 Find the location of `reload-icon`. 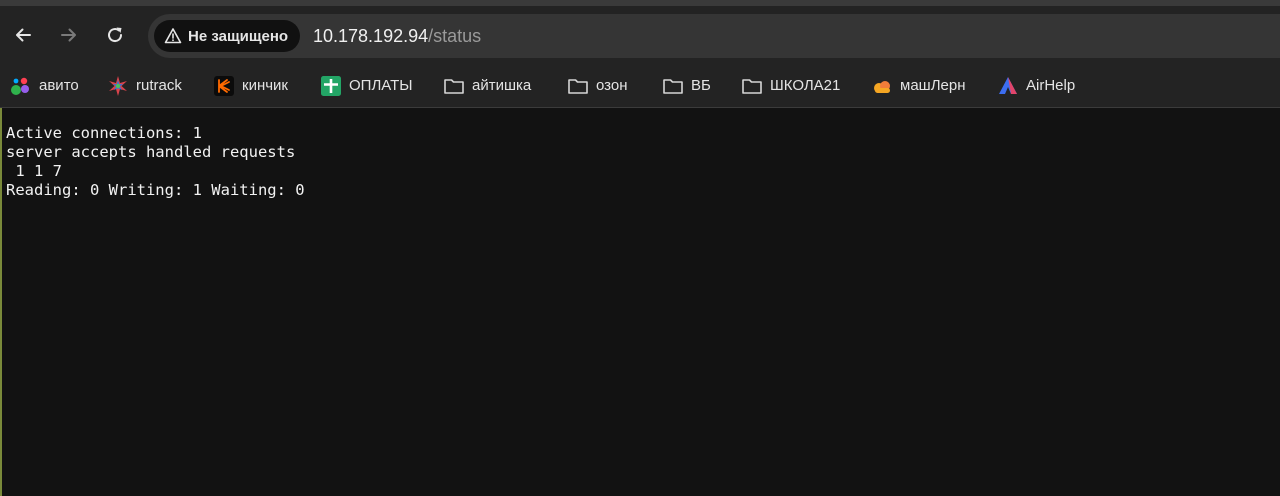

reload-icon is located at coordinates (115, 35).